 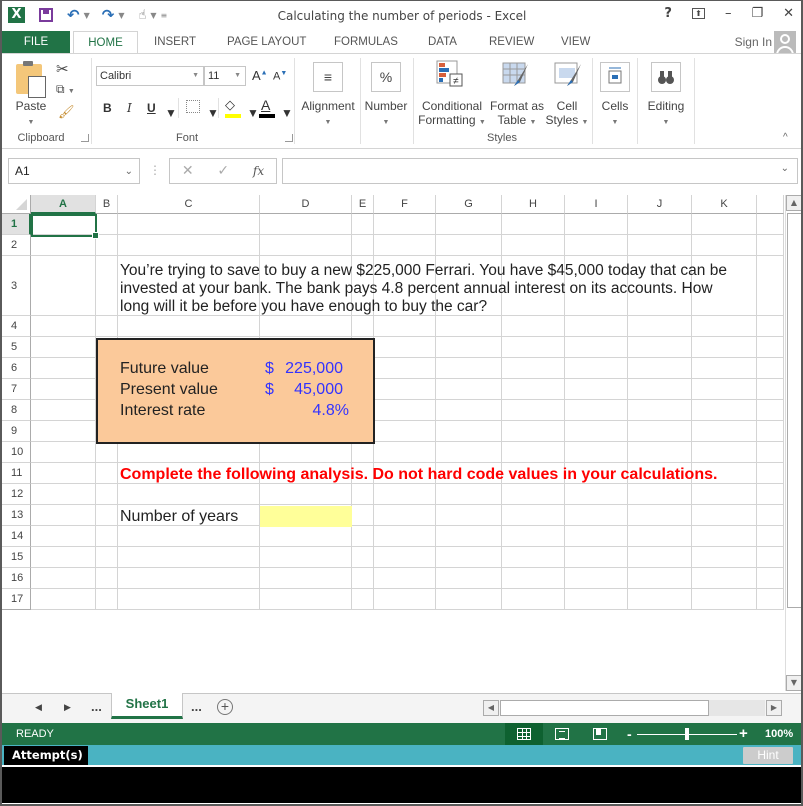 What do you see at coordinates (596, 204) in the screenshot?
I see `column-header-i: I` at bounding box center [596, 204].